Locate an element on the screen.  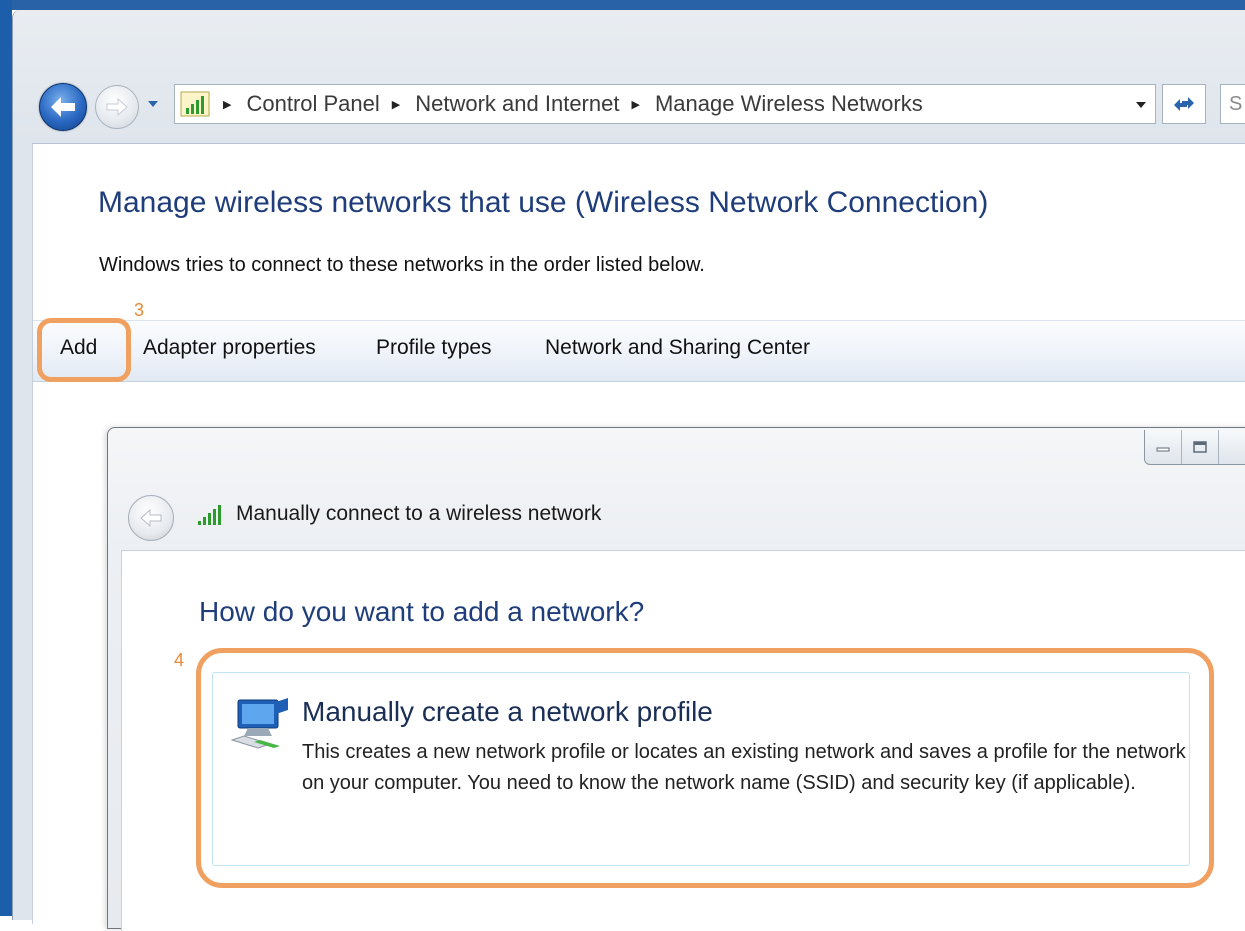
dialog-caption-buttons is located at coordinates (1194, 447).